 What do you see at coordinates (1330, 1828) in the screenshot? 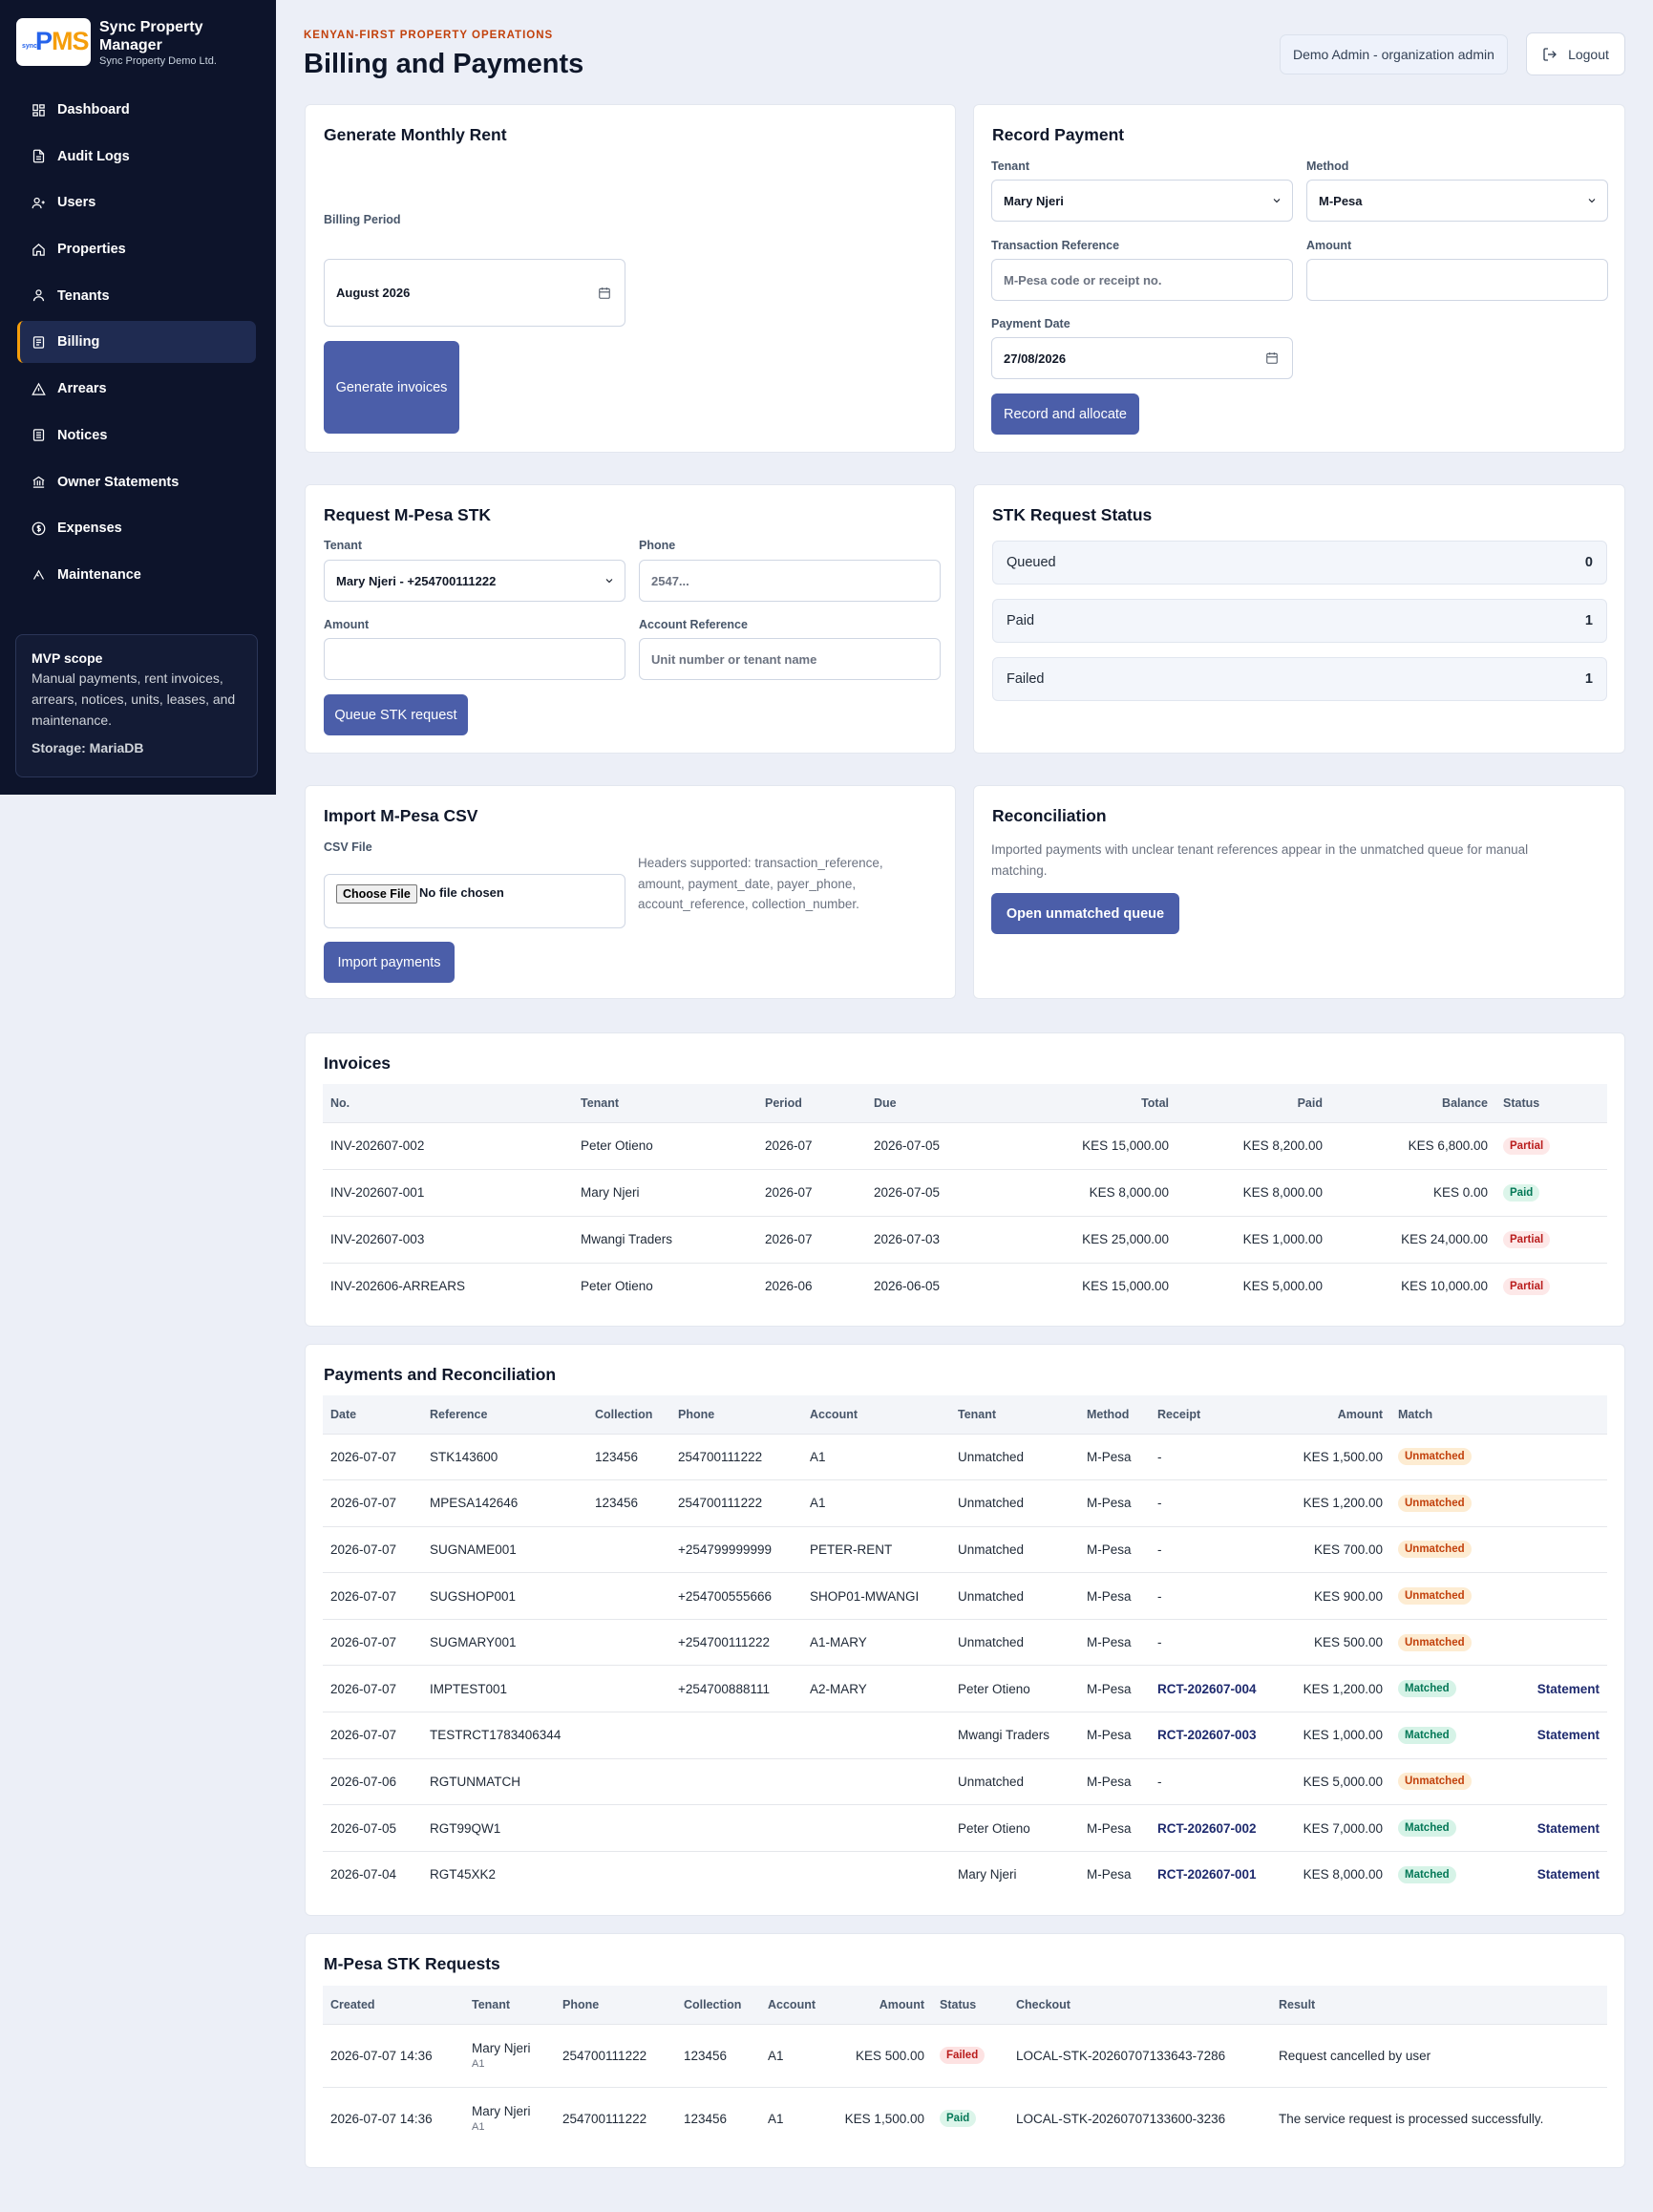
I see `table-cell: KES 7,000.00` at bounding box center [1330, 1828].